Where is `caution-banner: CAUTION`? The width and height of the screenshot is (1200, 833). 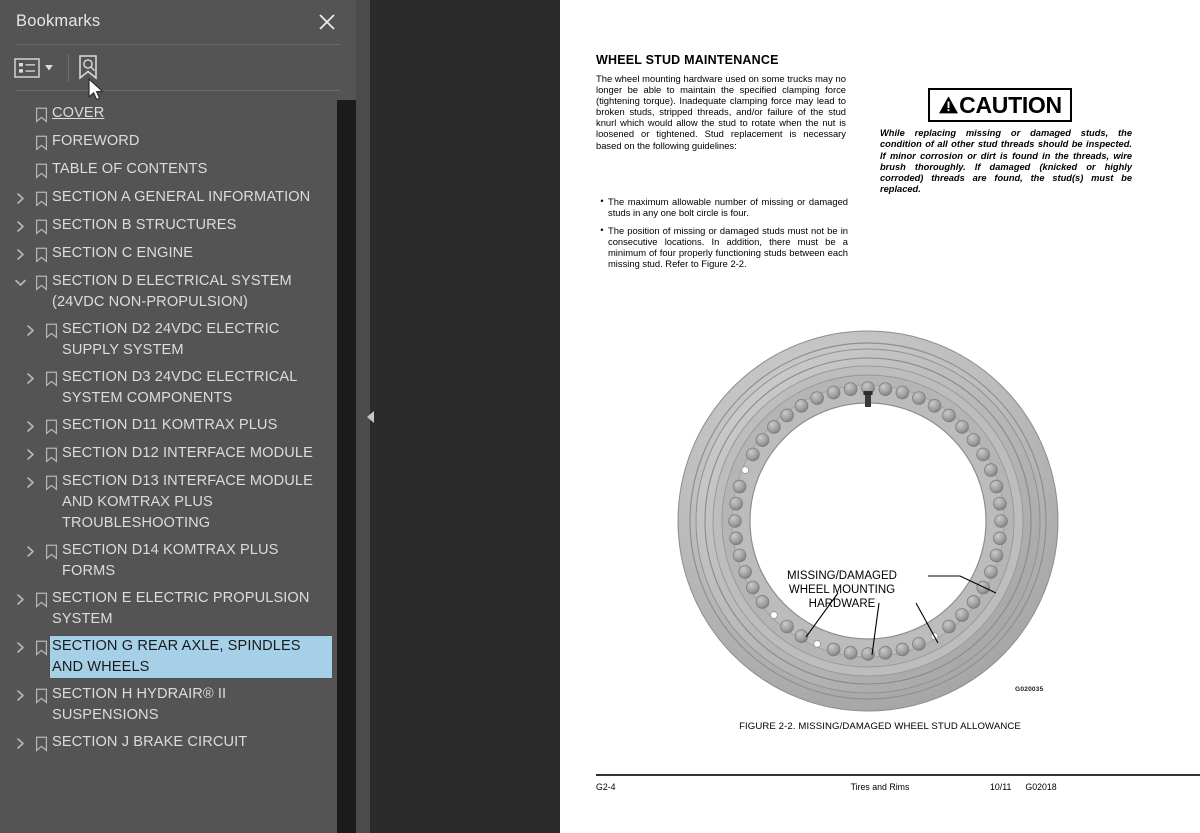
caution-banner: CAUTION is located at coordinates (1000, 105).